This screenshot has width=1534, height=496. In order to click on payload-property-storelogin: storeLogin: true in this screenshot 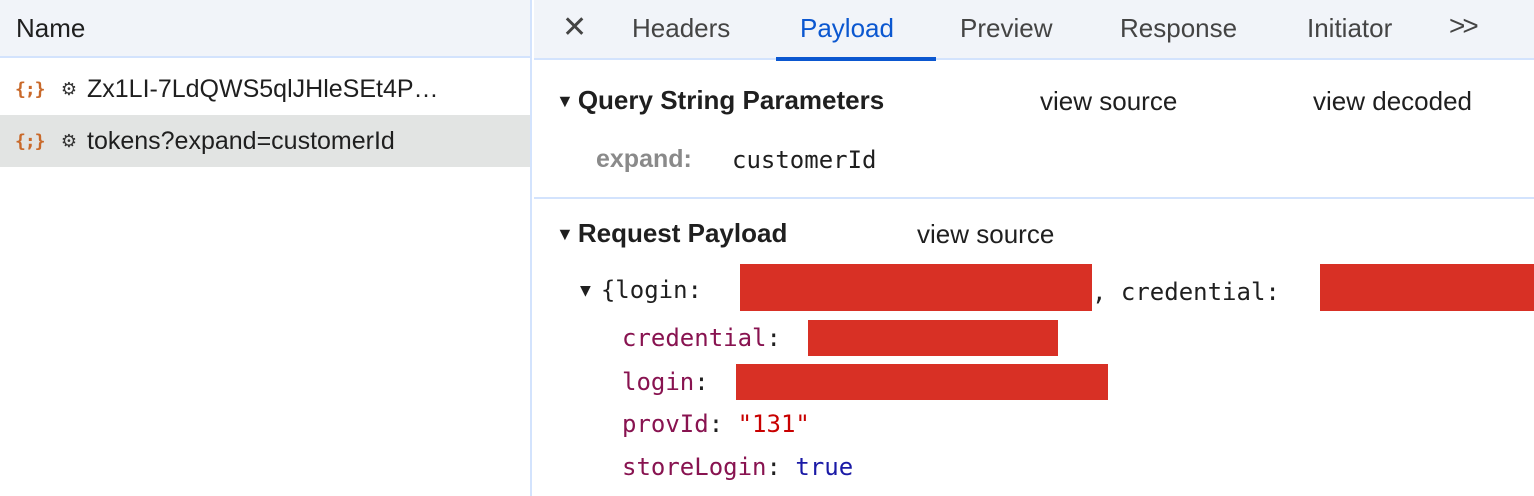, I will do `click(738, 467)`.